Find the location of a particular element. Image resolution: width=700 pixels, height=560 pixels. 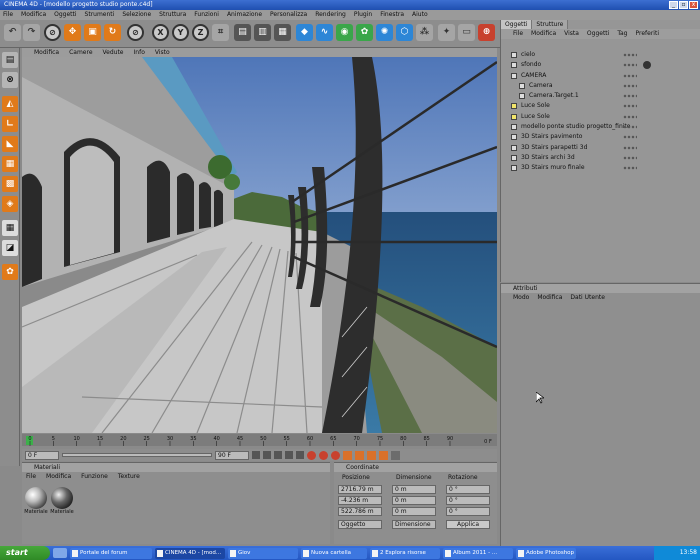

redo-icon: ↷ is located at coordinates (31, 32).